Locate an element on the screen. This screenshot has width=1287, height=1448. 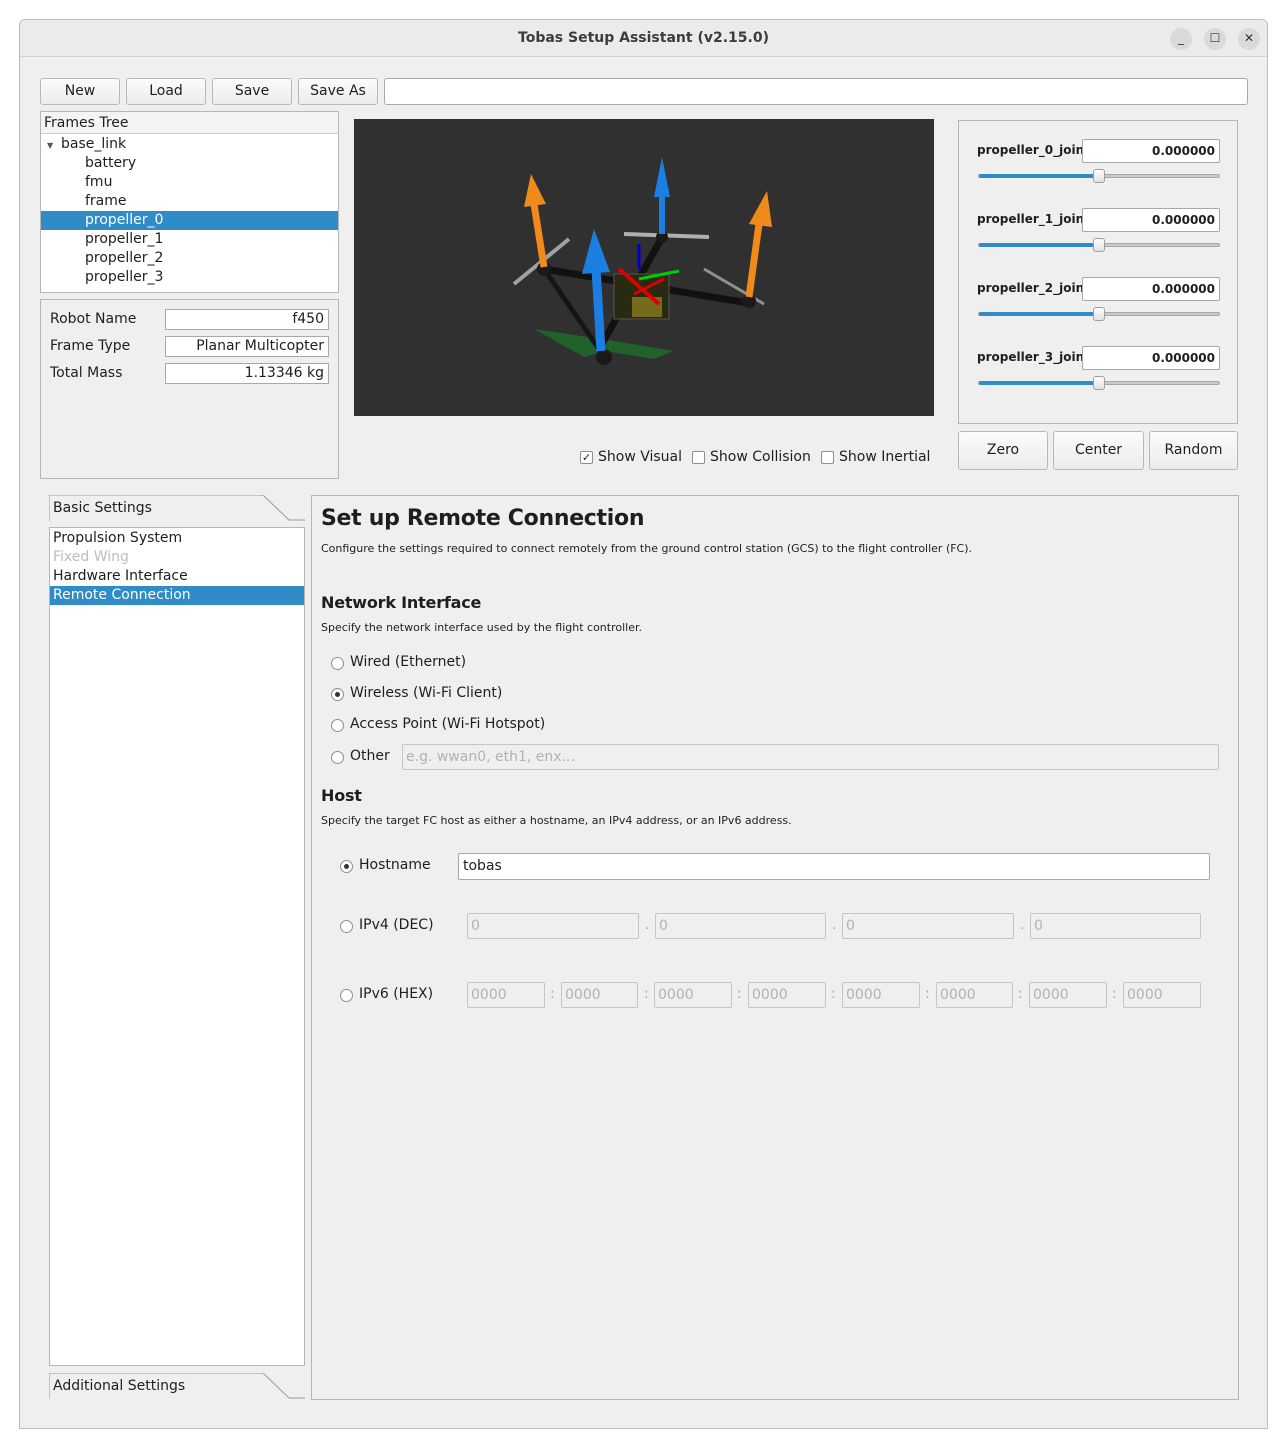
save-as-button: Save As is located at coordinates (338, 91).